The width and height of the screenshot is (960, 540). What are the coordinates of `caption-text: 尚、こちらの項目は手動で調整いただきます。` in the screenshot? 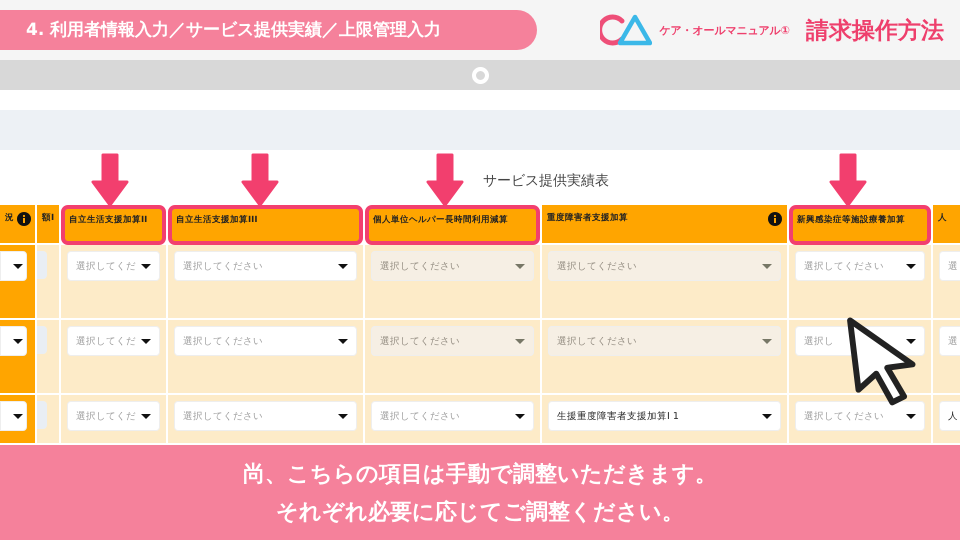 It's located at (480, 474).